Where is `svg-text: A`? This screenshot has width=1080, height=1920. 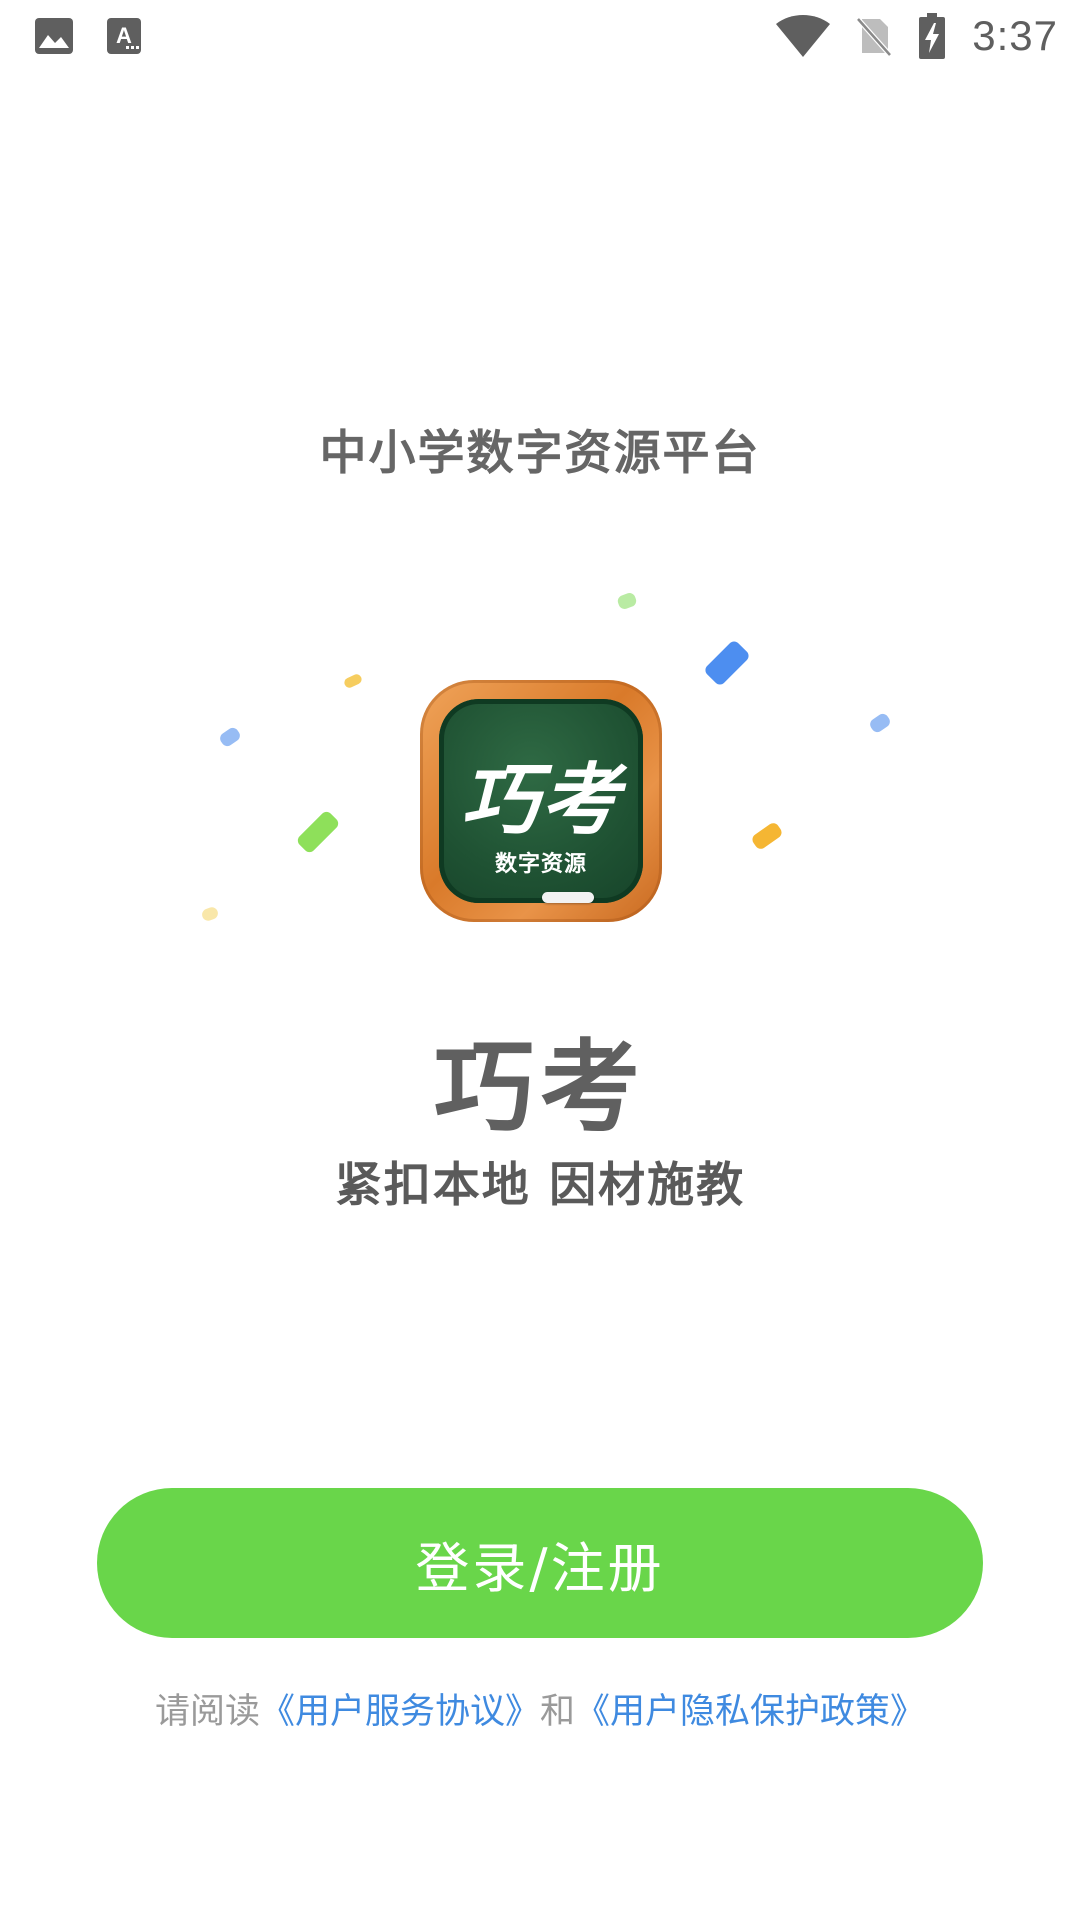 svg-text: A is located at coordinates (124, 35).